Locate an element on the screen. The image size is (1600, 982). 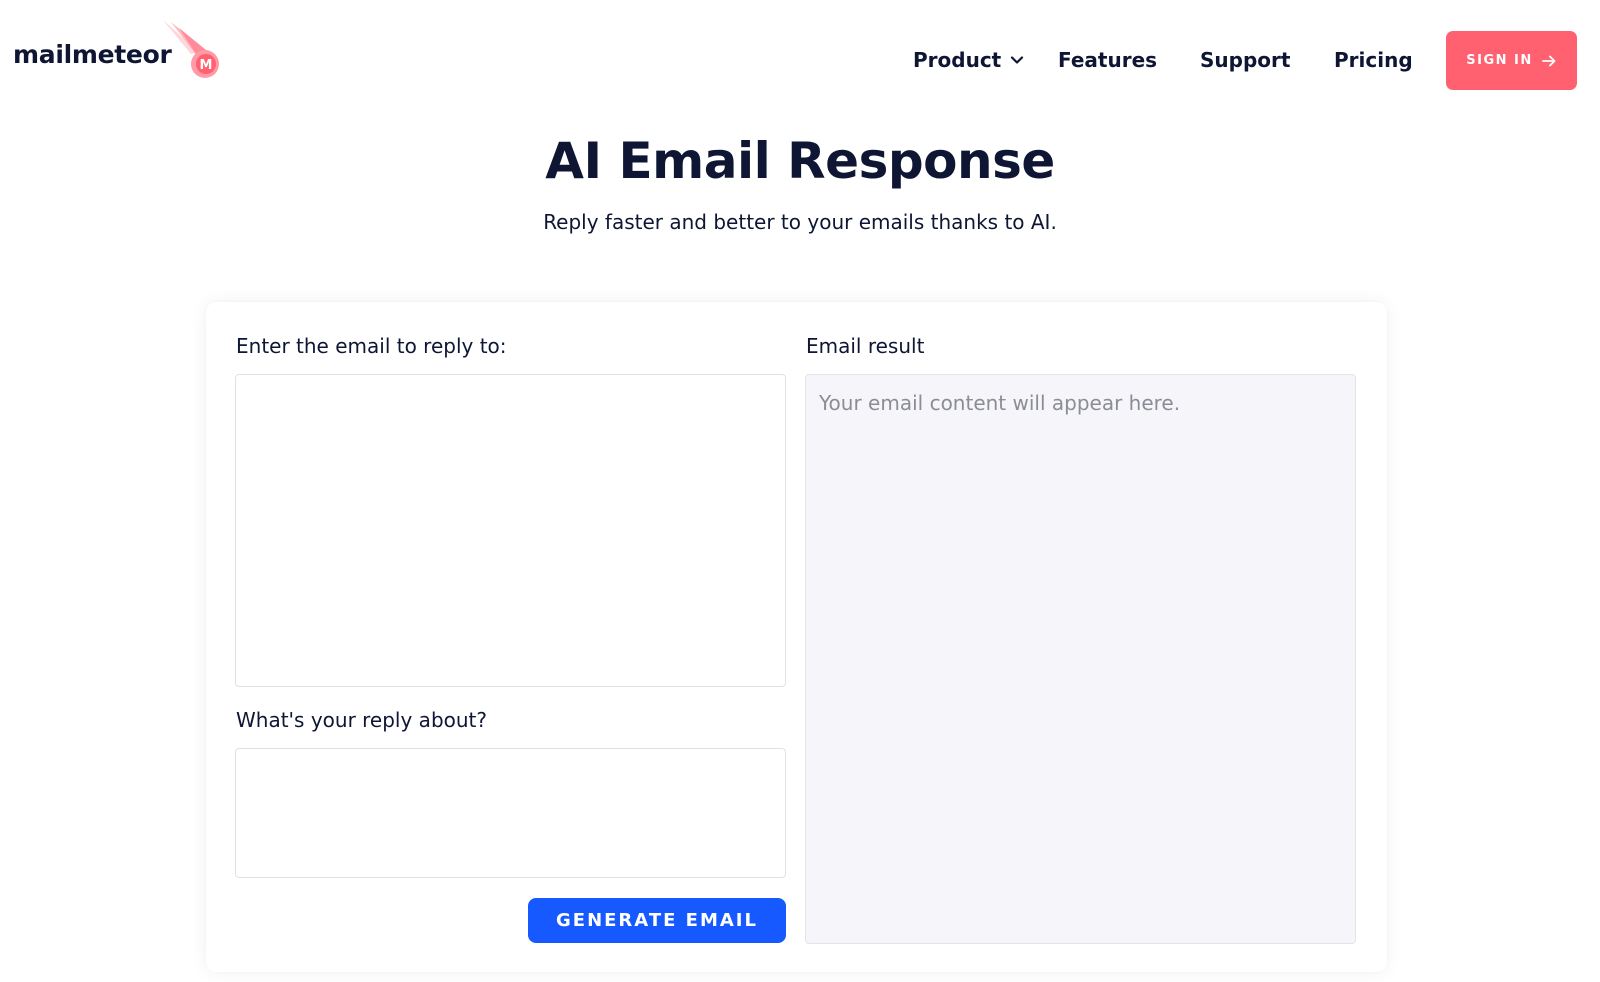
chevron-down-icon is located at coordinates (1017, 60).